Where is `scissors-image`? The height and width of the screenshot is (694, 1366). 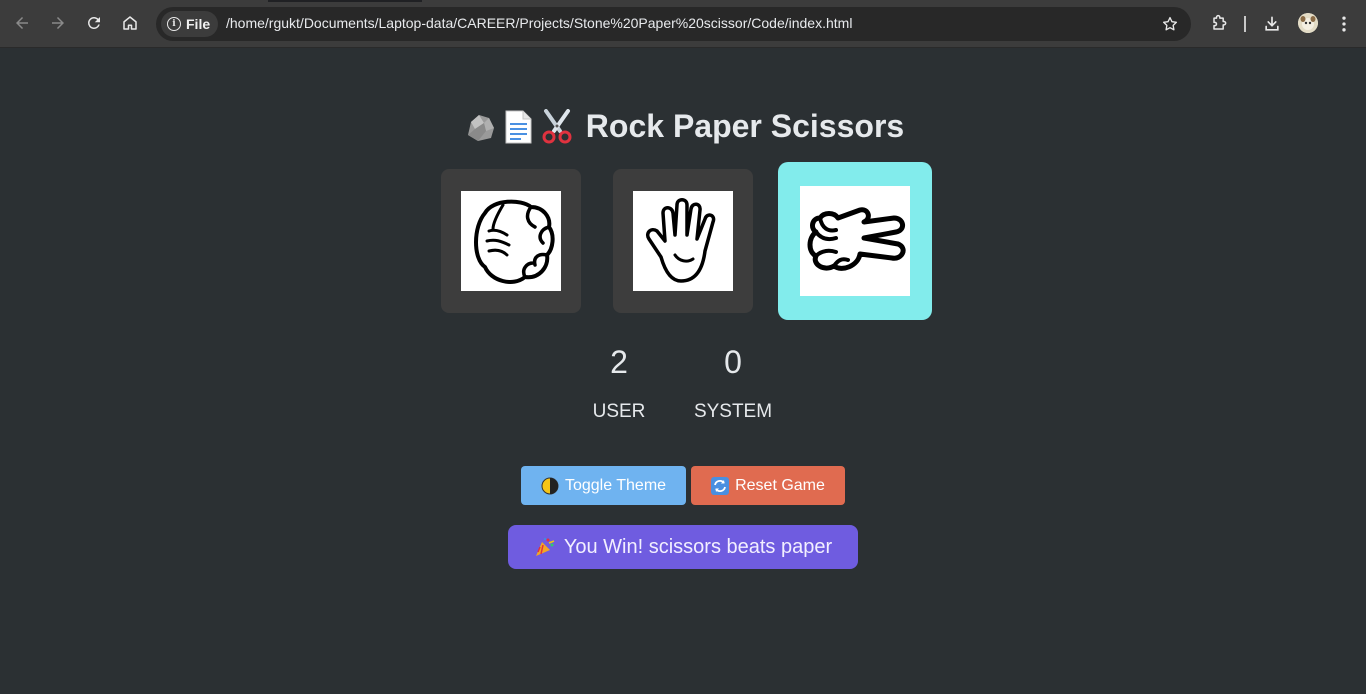 scissors-image is located at coordinates (855, 241).